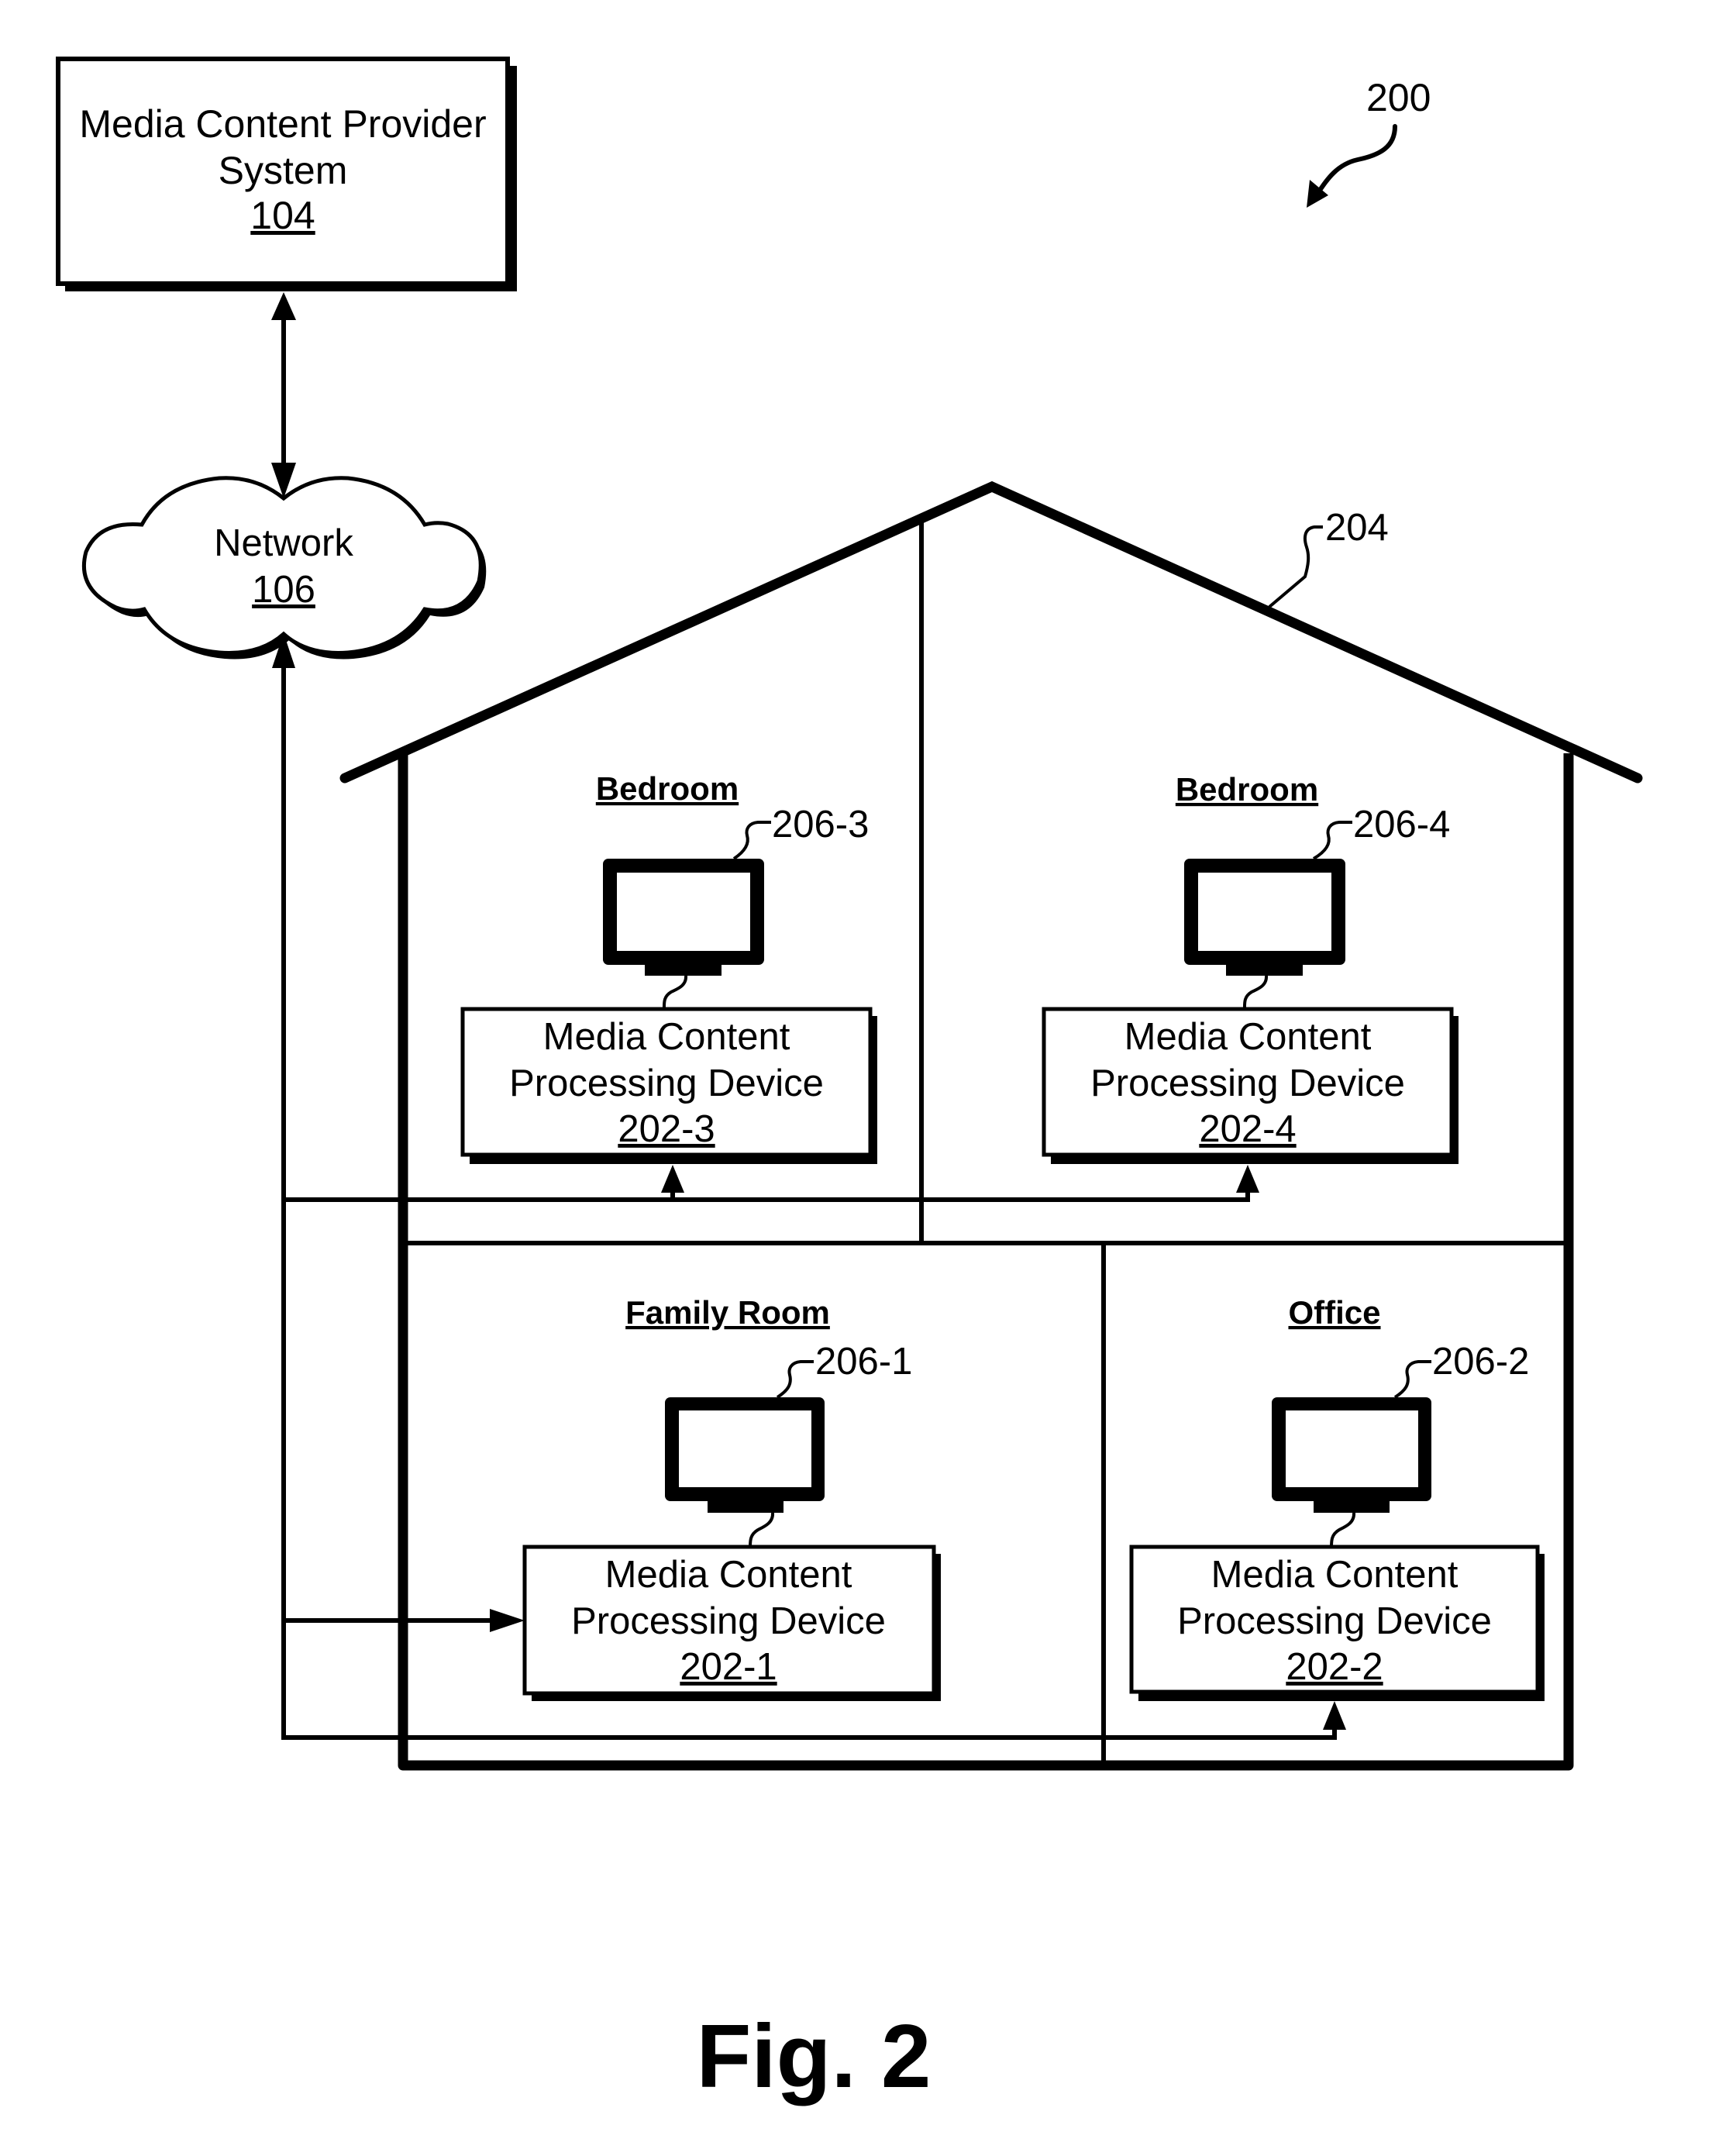  I want to click on display-ref-number: 206-4, so click(1402, 825).